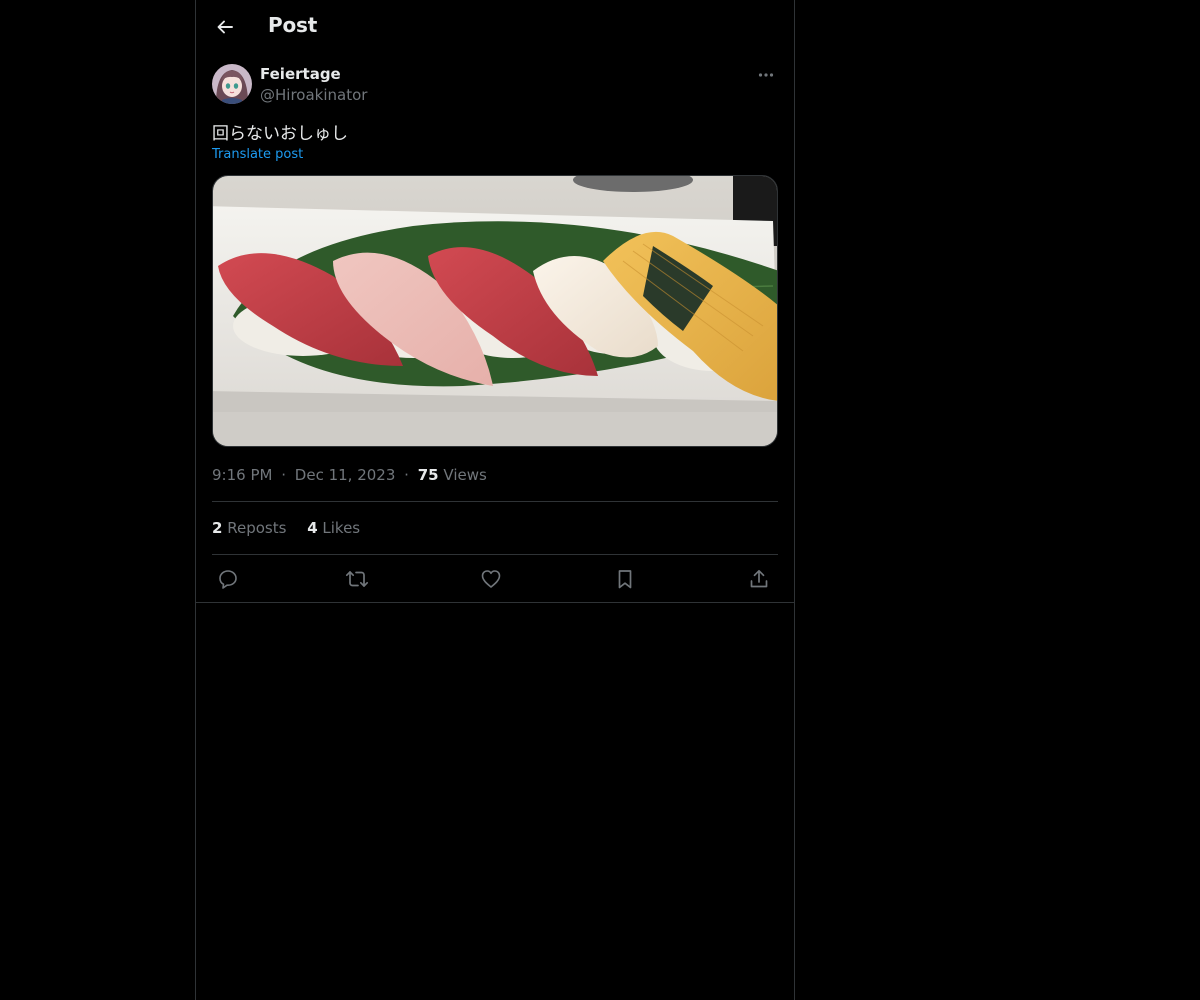  I want to click on reply-icon, so click(228, 579).